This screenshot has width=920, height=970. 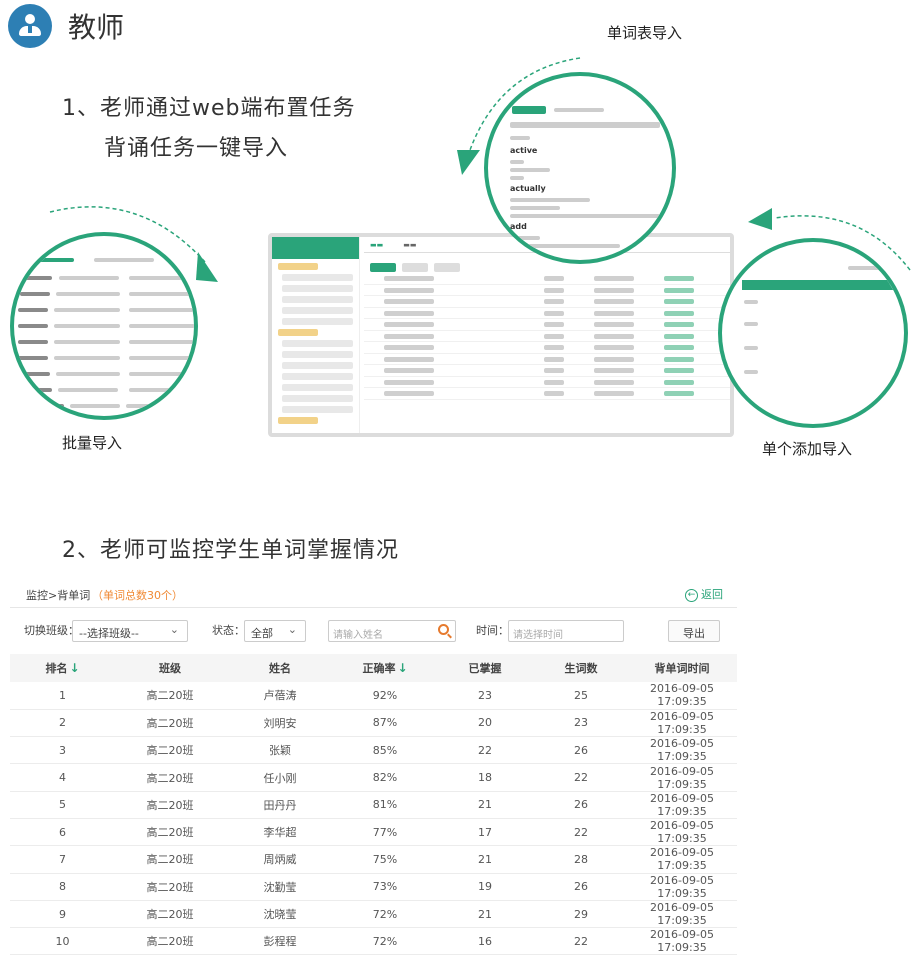 I want to click on cell-mastered: 23, so click(x=485, y=696).